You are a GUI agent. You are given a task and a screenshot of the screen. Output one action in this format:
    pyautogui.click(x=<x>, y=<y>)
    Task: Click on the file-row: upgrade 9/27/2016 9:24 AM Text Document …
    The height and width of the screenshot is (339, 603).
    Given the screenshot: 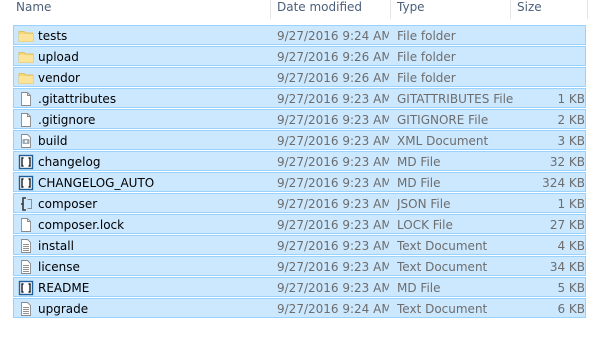 What is the action you would take?
    pyautogui.click(x=299, y=308)
    